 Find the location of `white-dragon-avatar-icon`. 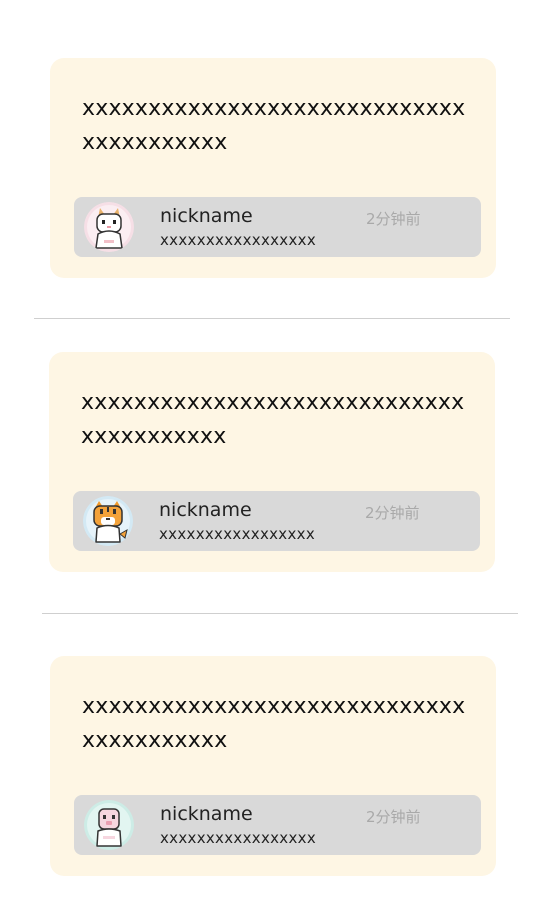

white-dragon-avatar-icon is located at coordinates (109, 227).